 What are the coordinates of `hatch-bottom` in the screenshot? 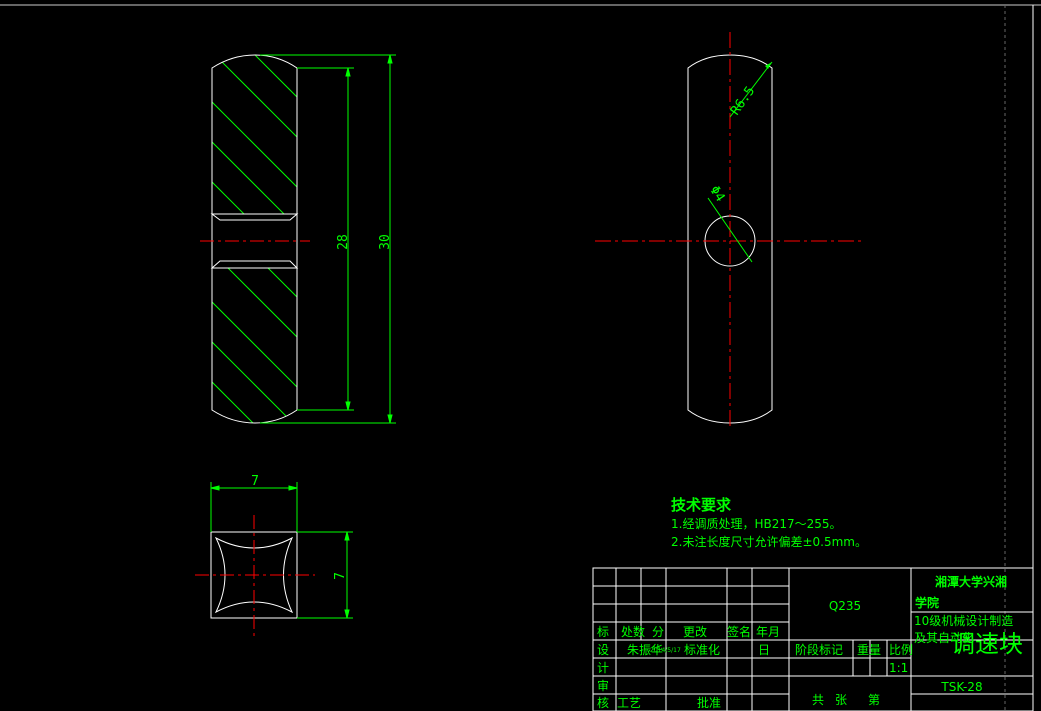 It's located at (254, 345).